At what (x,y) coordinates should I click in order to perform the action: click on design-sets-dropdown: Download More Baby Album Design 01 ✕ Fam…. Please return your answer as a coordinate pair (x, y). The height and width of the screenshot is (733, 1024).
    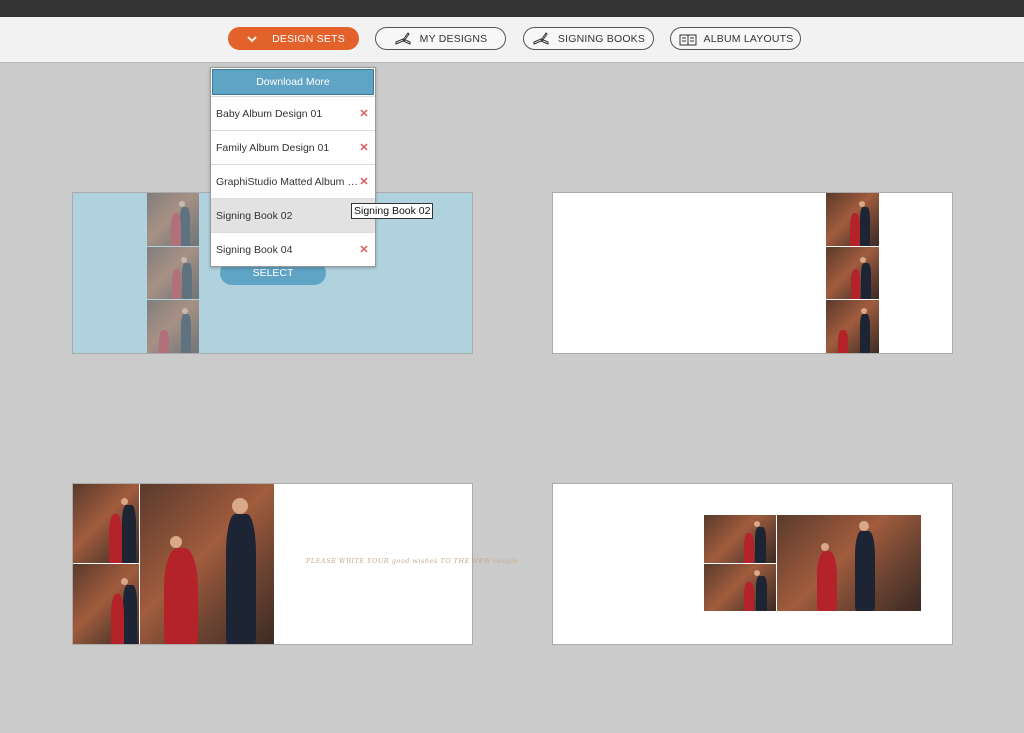
    Looking at the image, I should click on (293, 167).